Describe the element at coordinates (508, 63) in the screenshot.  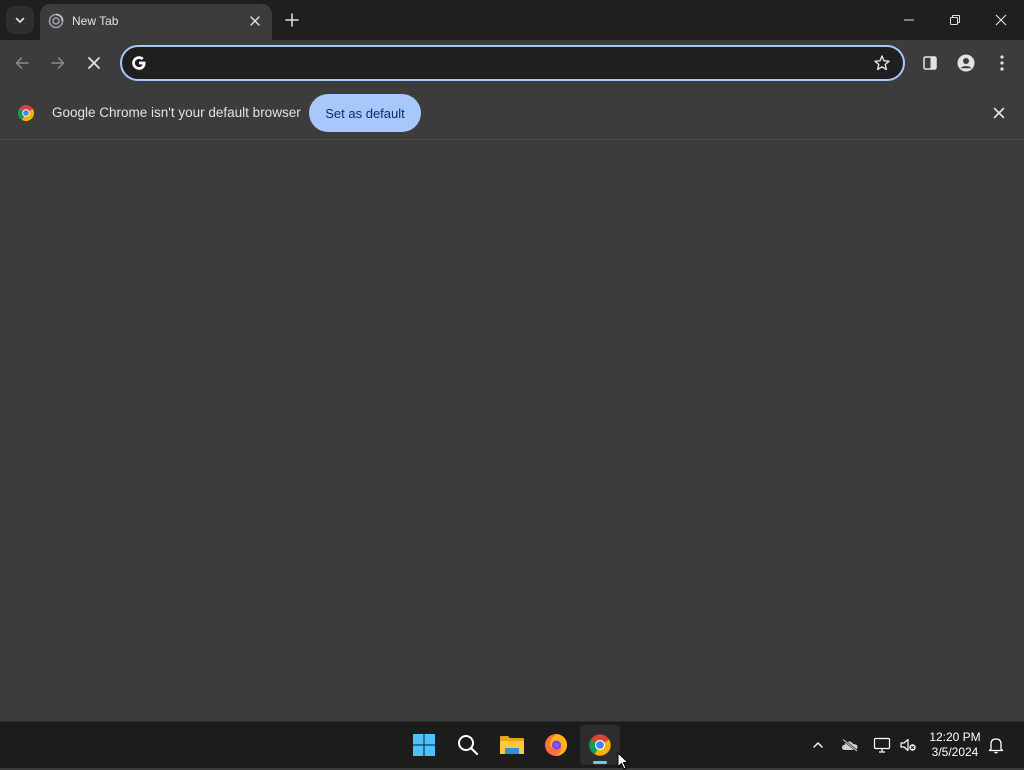
I see `omnibox-input` at that location.